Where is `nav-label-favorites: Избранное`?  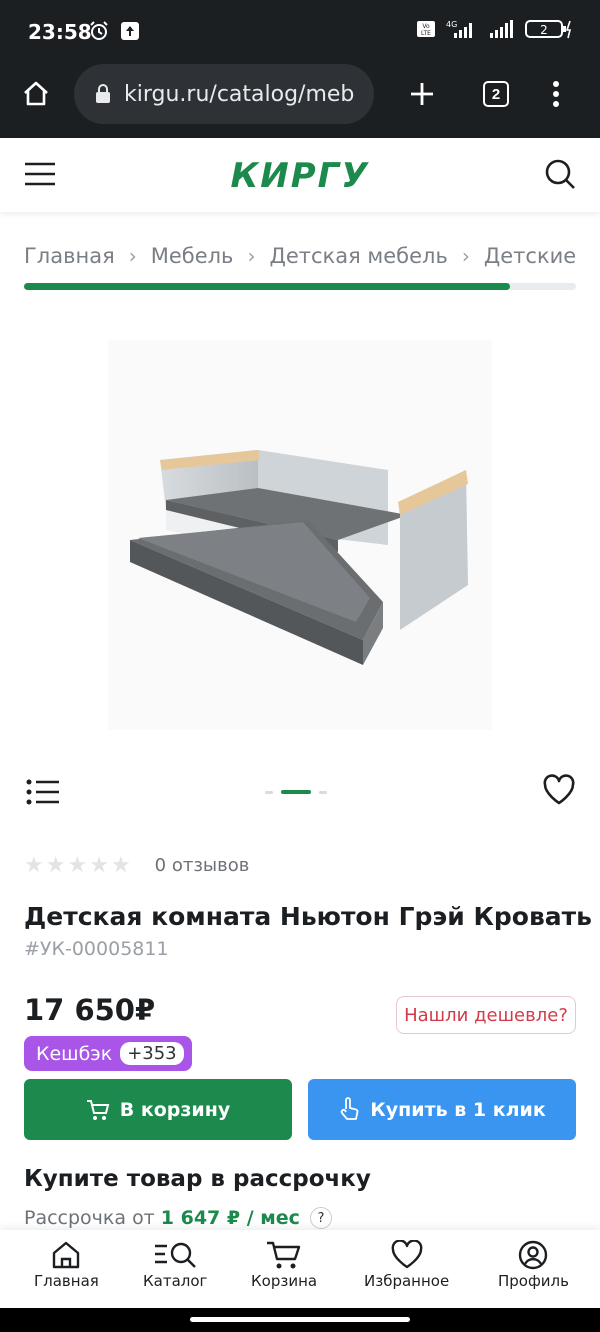
nav-label-favorites: Избранное is located at coordinates (407, 1281).